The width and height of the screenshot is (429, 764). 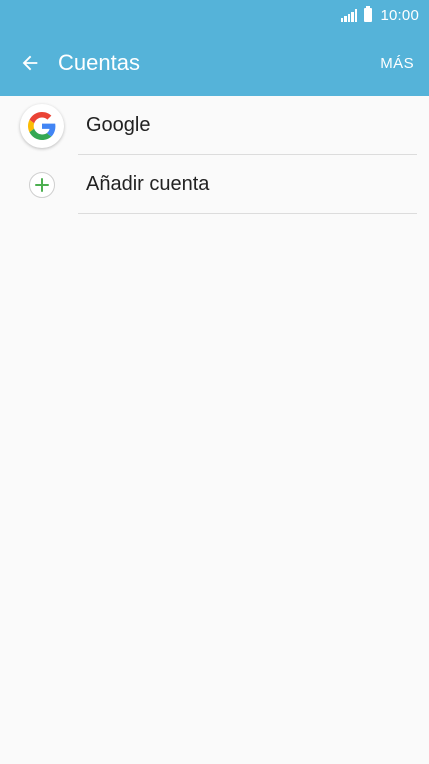 What do you see at coordinates (247, 213) in the screenshot?
I see `divider` at bounding box center [247, 213].